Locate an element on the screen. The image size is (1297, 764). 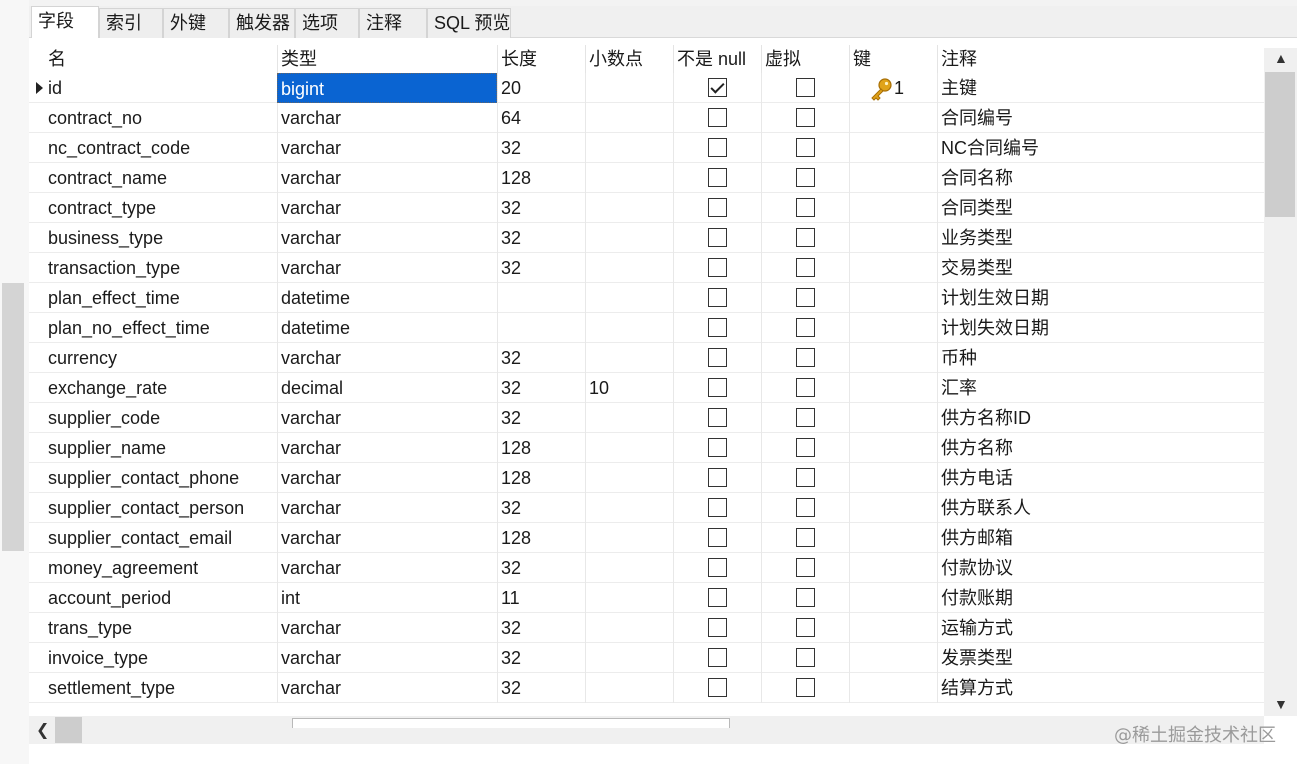
left-panel-scroll-thumb is located at coordinates (13, 417).